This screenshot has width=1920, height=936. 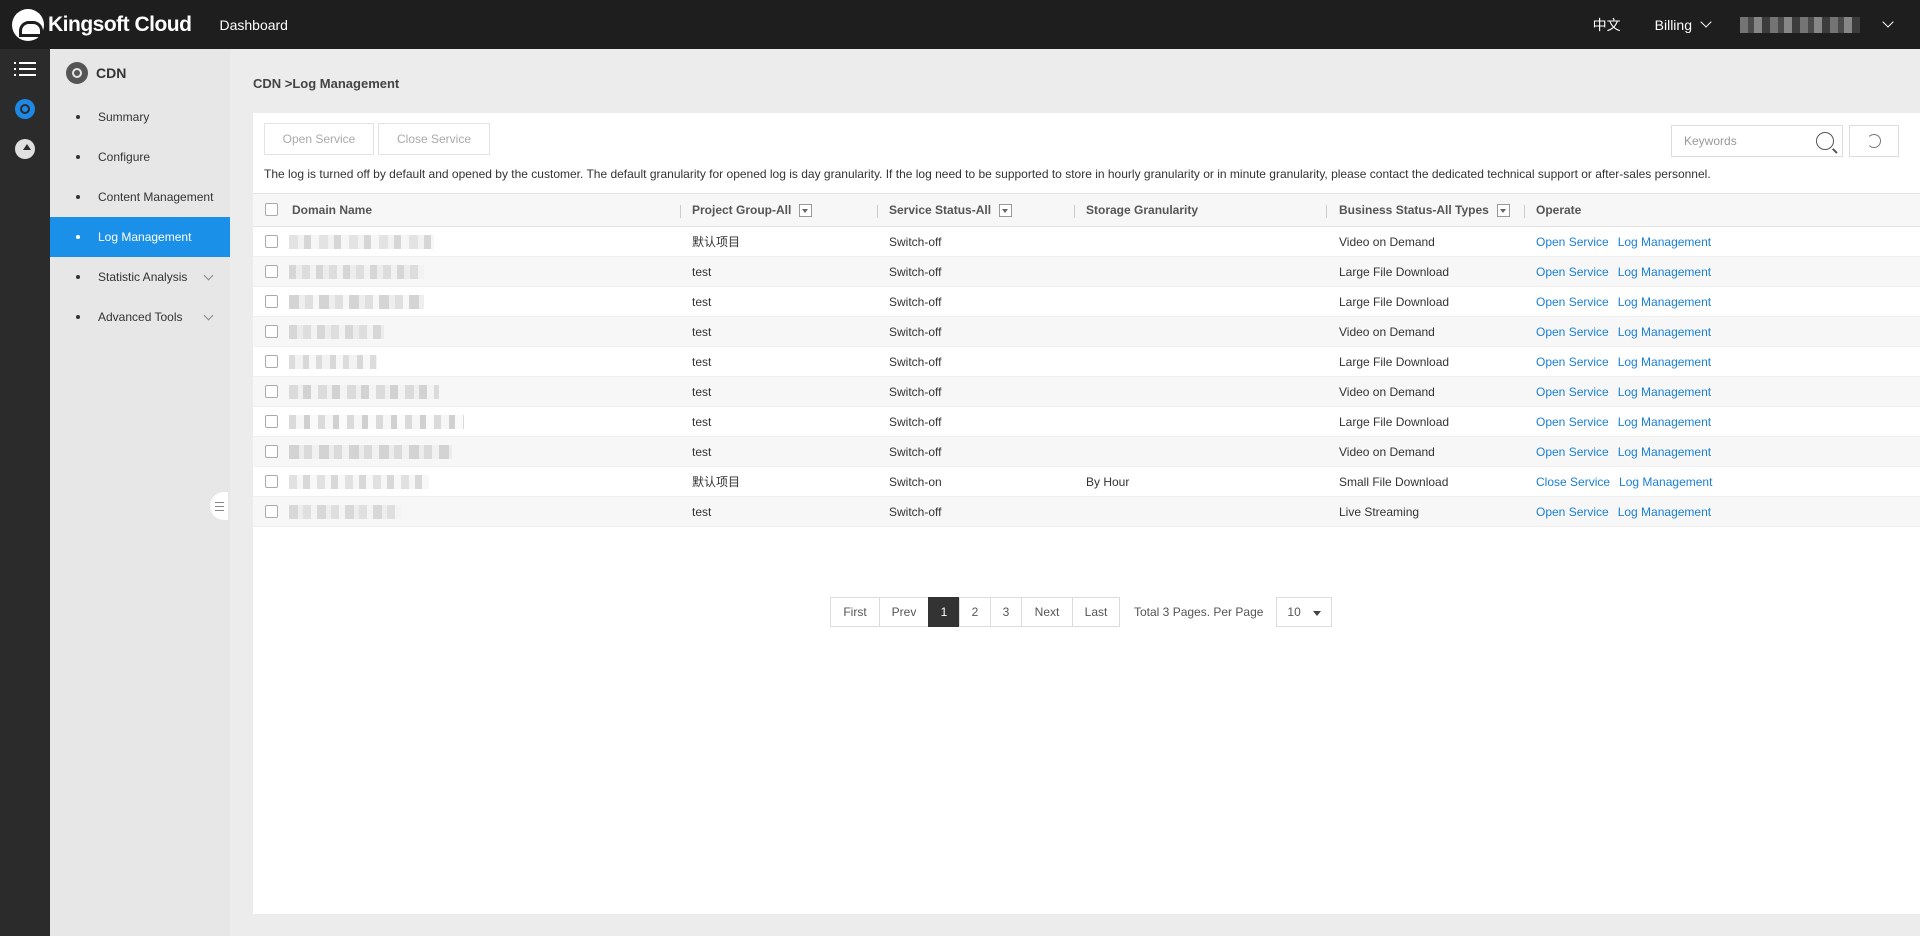 I want to click on select-all-checkbox, so click(x=271, y=209).